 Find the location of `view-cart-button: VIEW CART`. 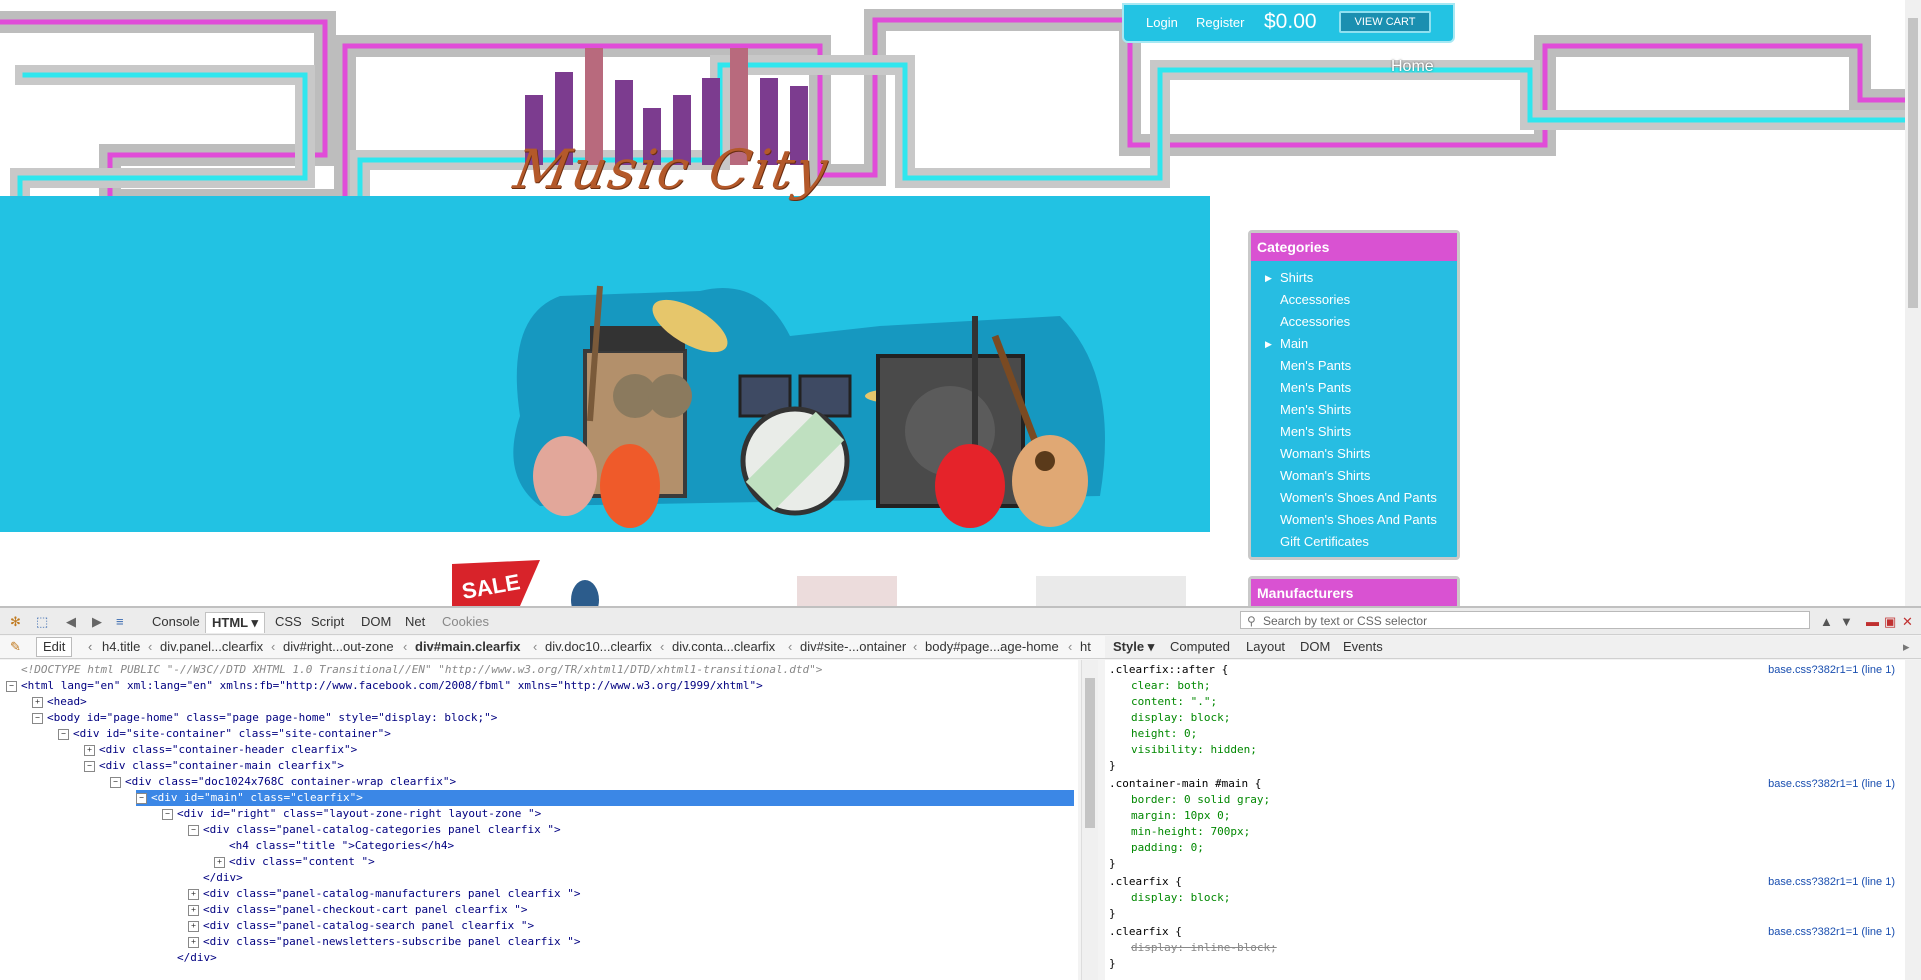

view-cart-button: VIEW CART is located at coordinates (1385, 22).